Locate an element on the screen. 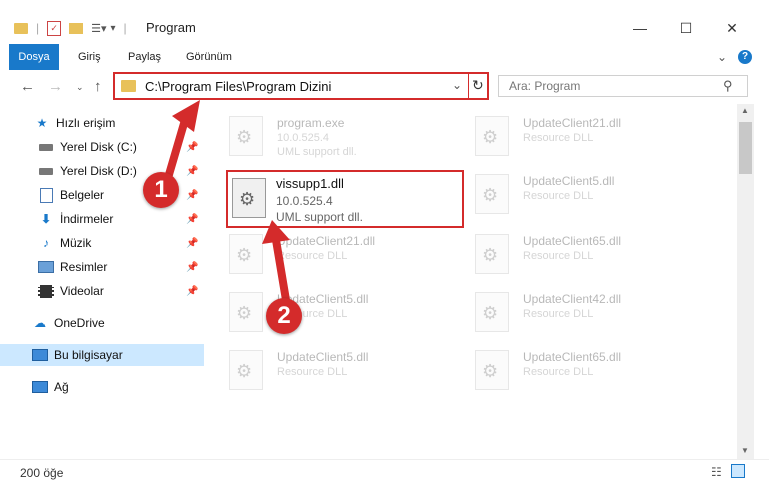 The height and width of the screenshot is (496, 769). sidebar-item-network: Ağ is located at coordinates (102, 387).